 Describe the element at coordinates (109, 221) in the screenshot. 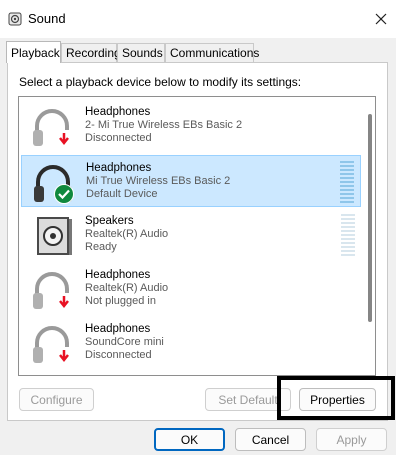

I see `device-name: Speakers` at that location.